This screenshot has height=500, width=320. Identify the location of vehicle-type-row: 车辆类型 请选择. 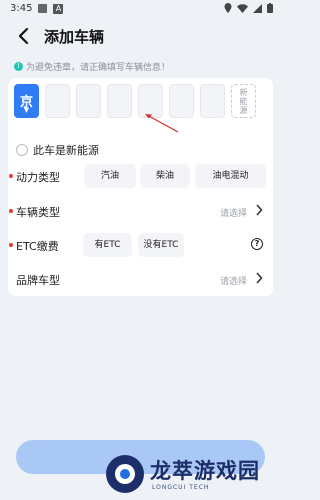
(140, 211).